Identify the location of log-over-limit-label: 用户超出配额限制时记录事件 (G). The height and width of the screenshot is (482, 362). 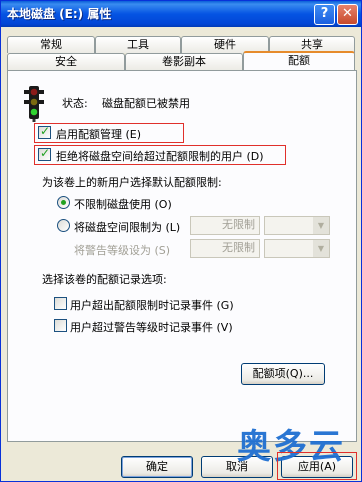
(152, 305).